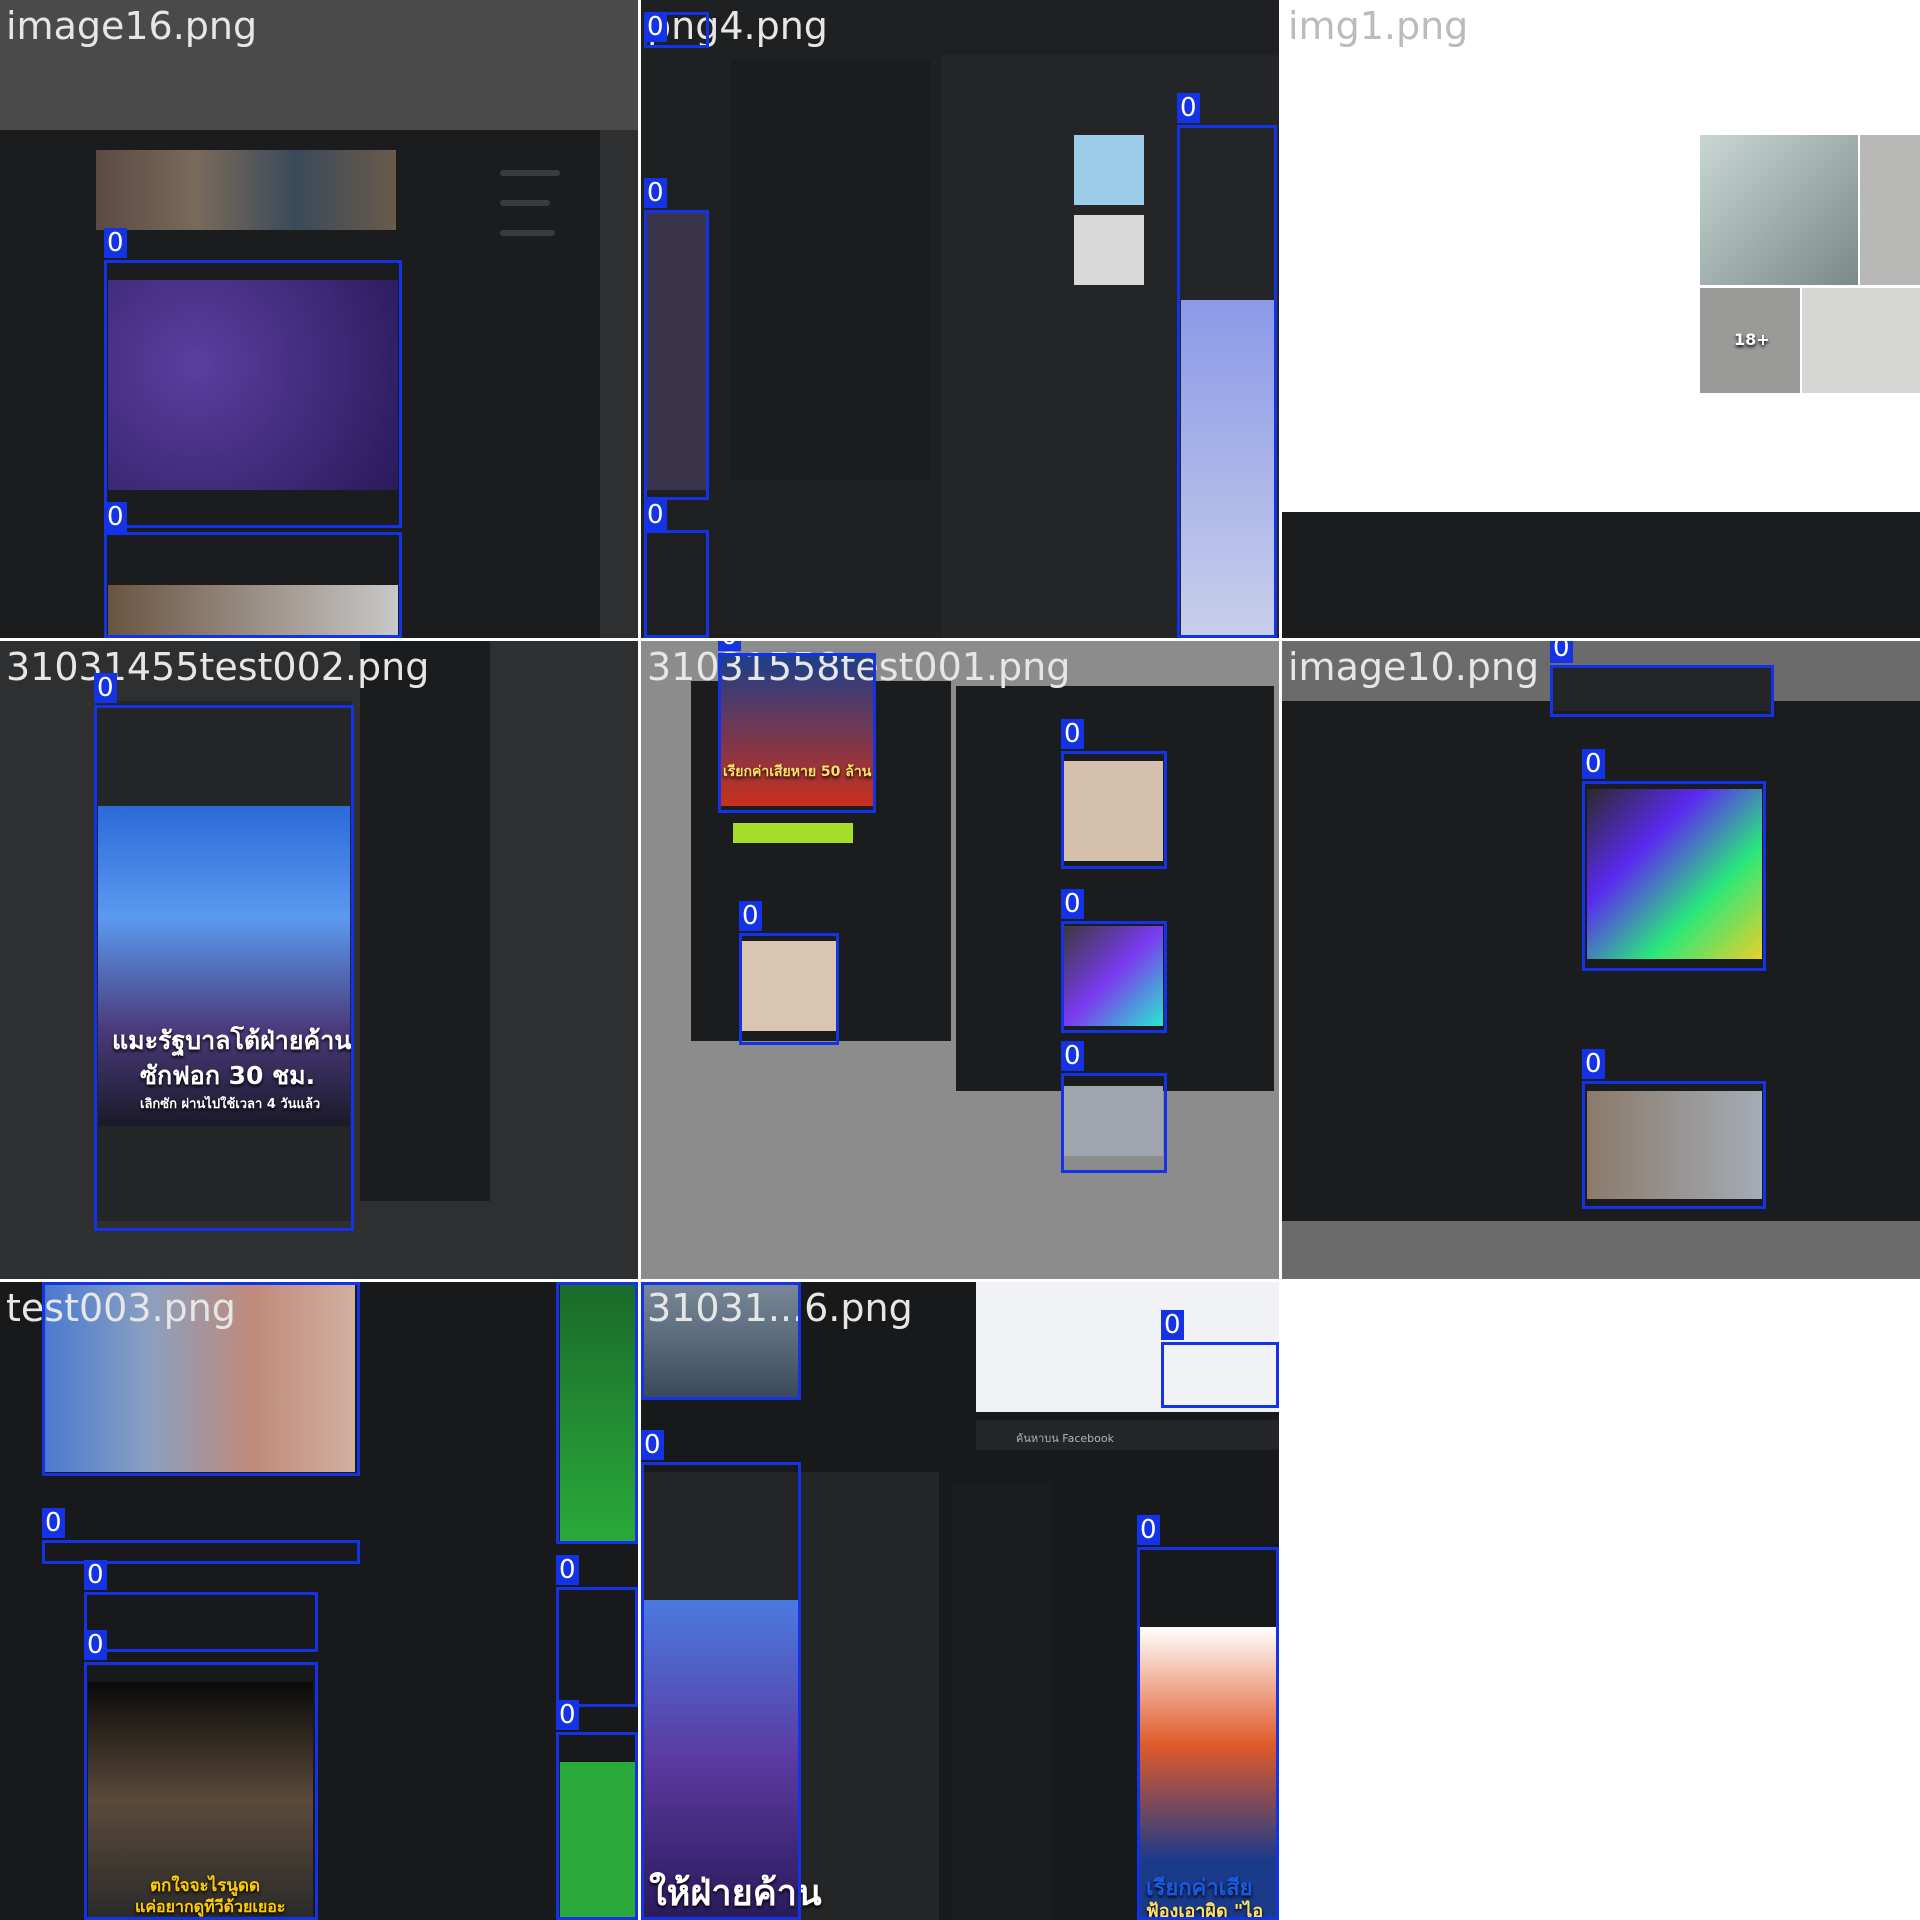  Describe the element at coordinates (793, 833) in the screenshot. I see `green-banner` at that location.